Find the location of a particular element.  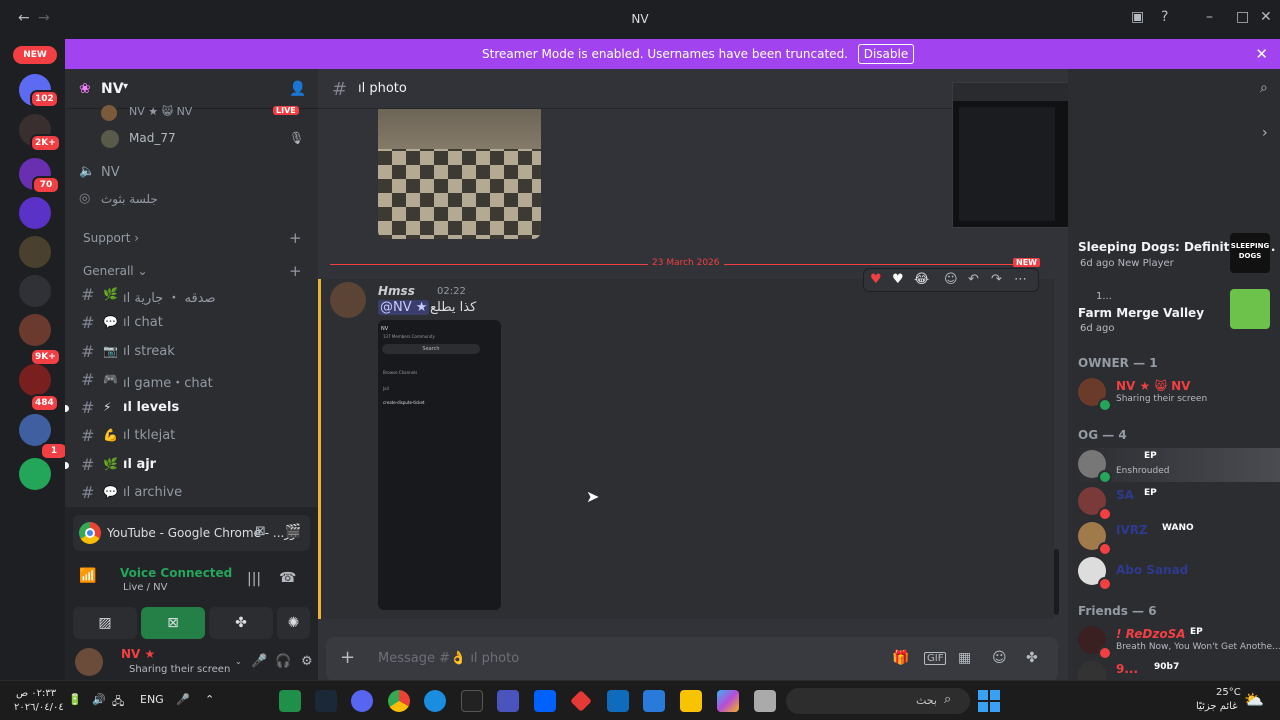

file-explorer-icon is located at coordinates (691, 701).